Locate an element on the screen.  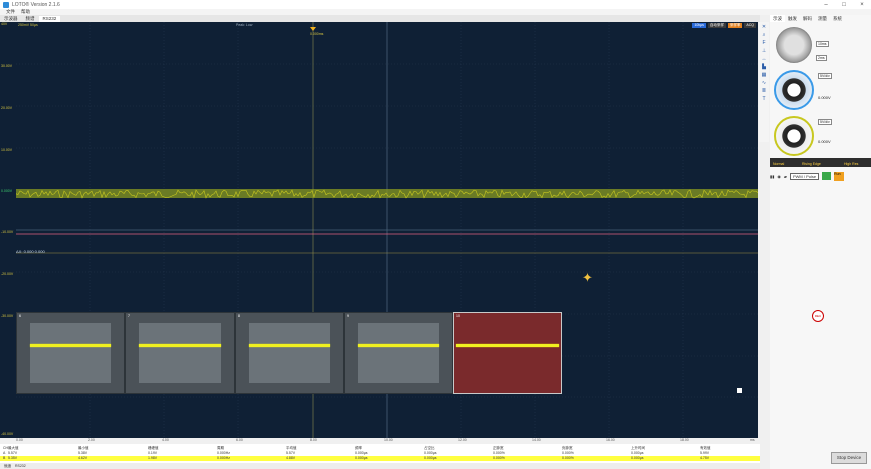
window-controls: – □ × is located at coordinates (844, 5).